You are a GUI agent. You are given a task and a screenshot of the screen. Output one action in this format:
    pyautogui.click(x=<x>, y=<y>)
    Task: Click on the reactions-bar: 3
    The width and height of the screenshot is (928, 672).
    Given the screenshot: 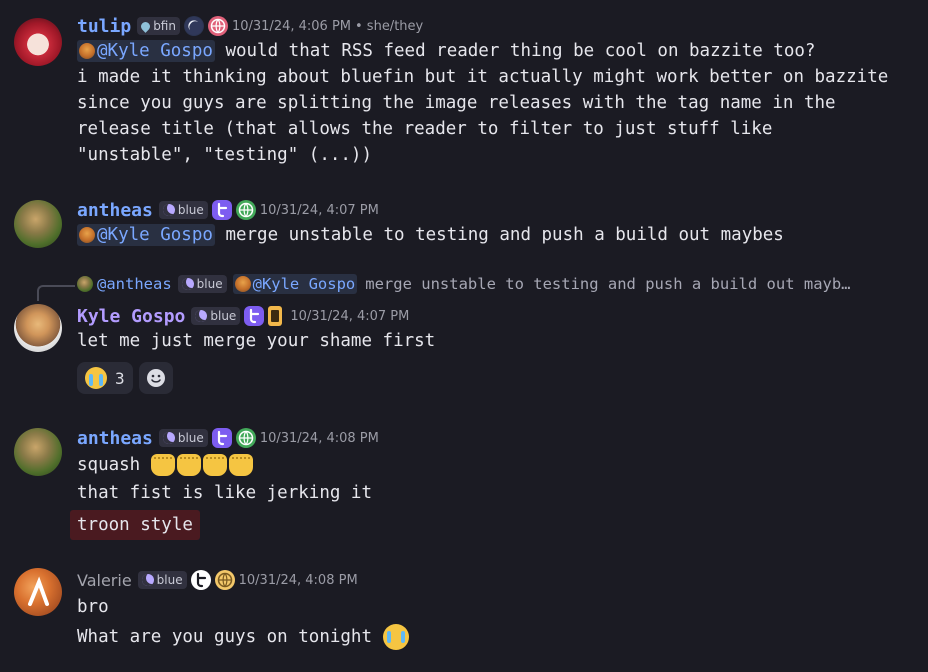 What is the action you would take?
    pyautogui.click(x=498, y=378)
    